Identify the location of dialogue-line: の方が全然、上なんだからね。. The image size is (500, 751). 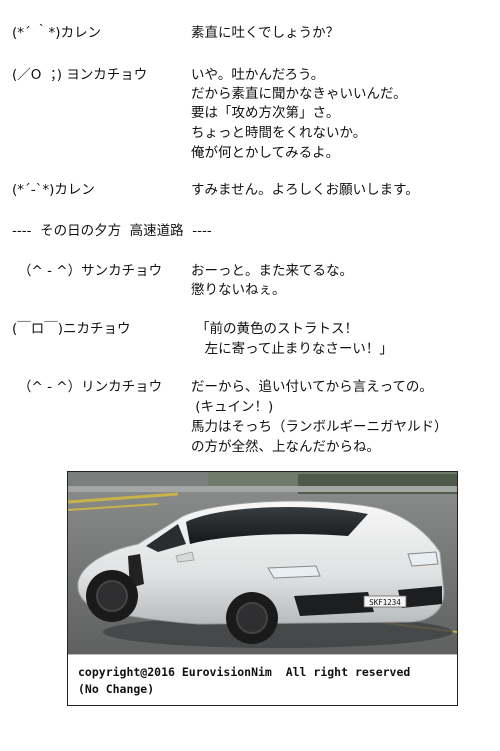
(285, 447).